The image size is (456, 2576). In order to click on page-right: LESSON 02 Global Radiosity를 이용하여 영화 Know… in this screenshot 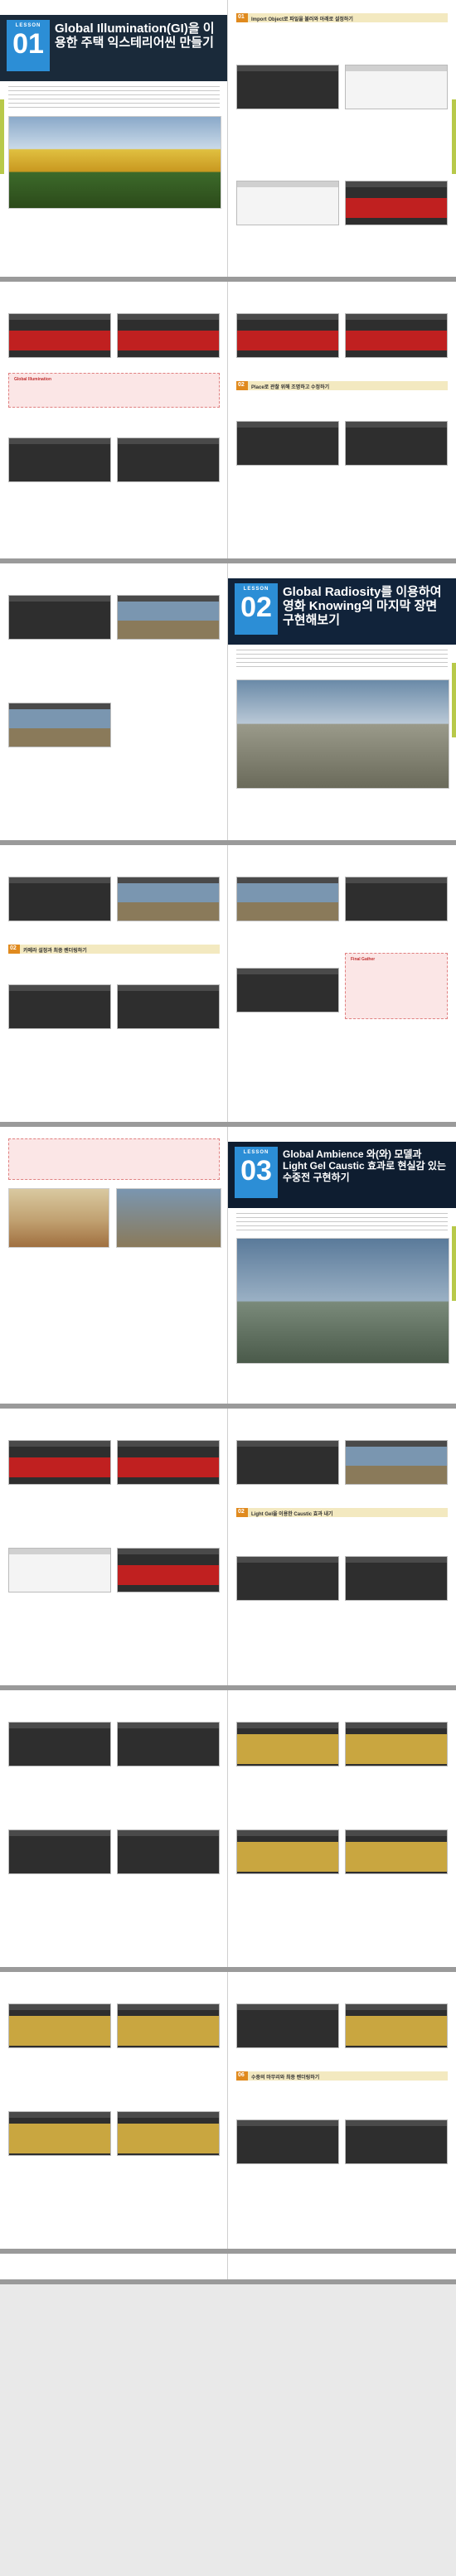, I will do `click(342, 701)`.